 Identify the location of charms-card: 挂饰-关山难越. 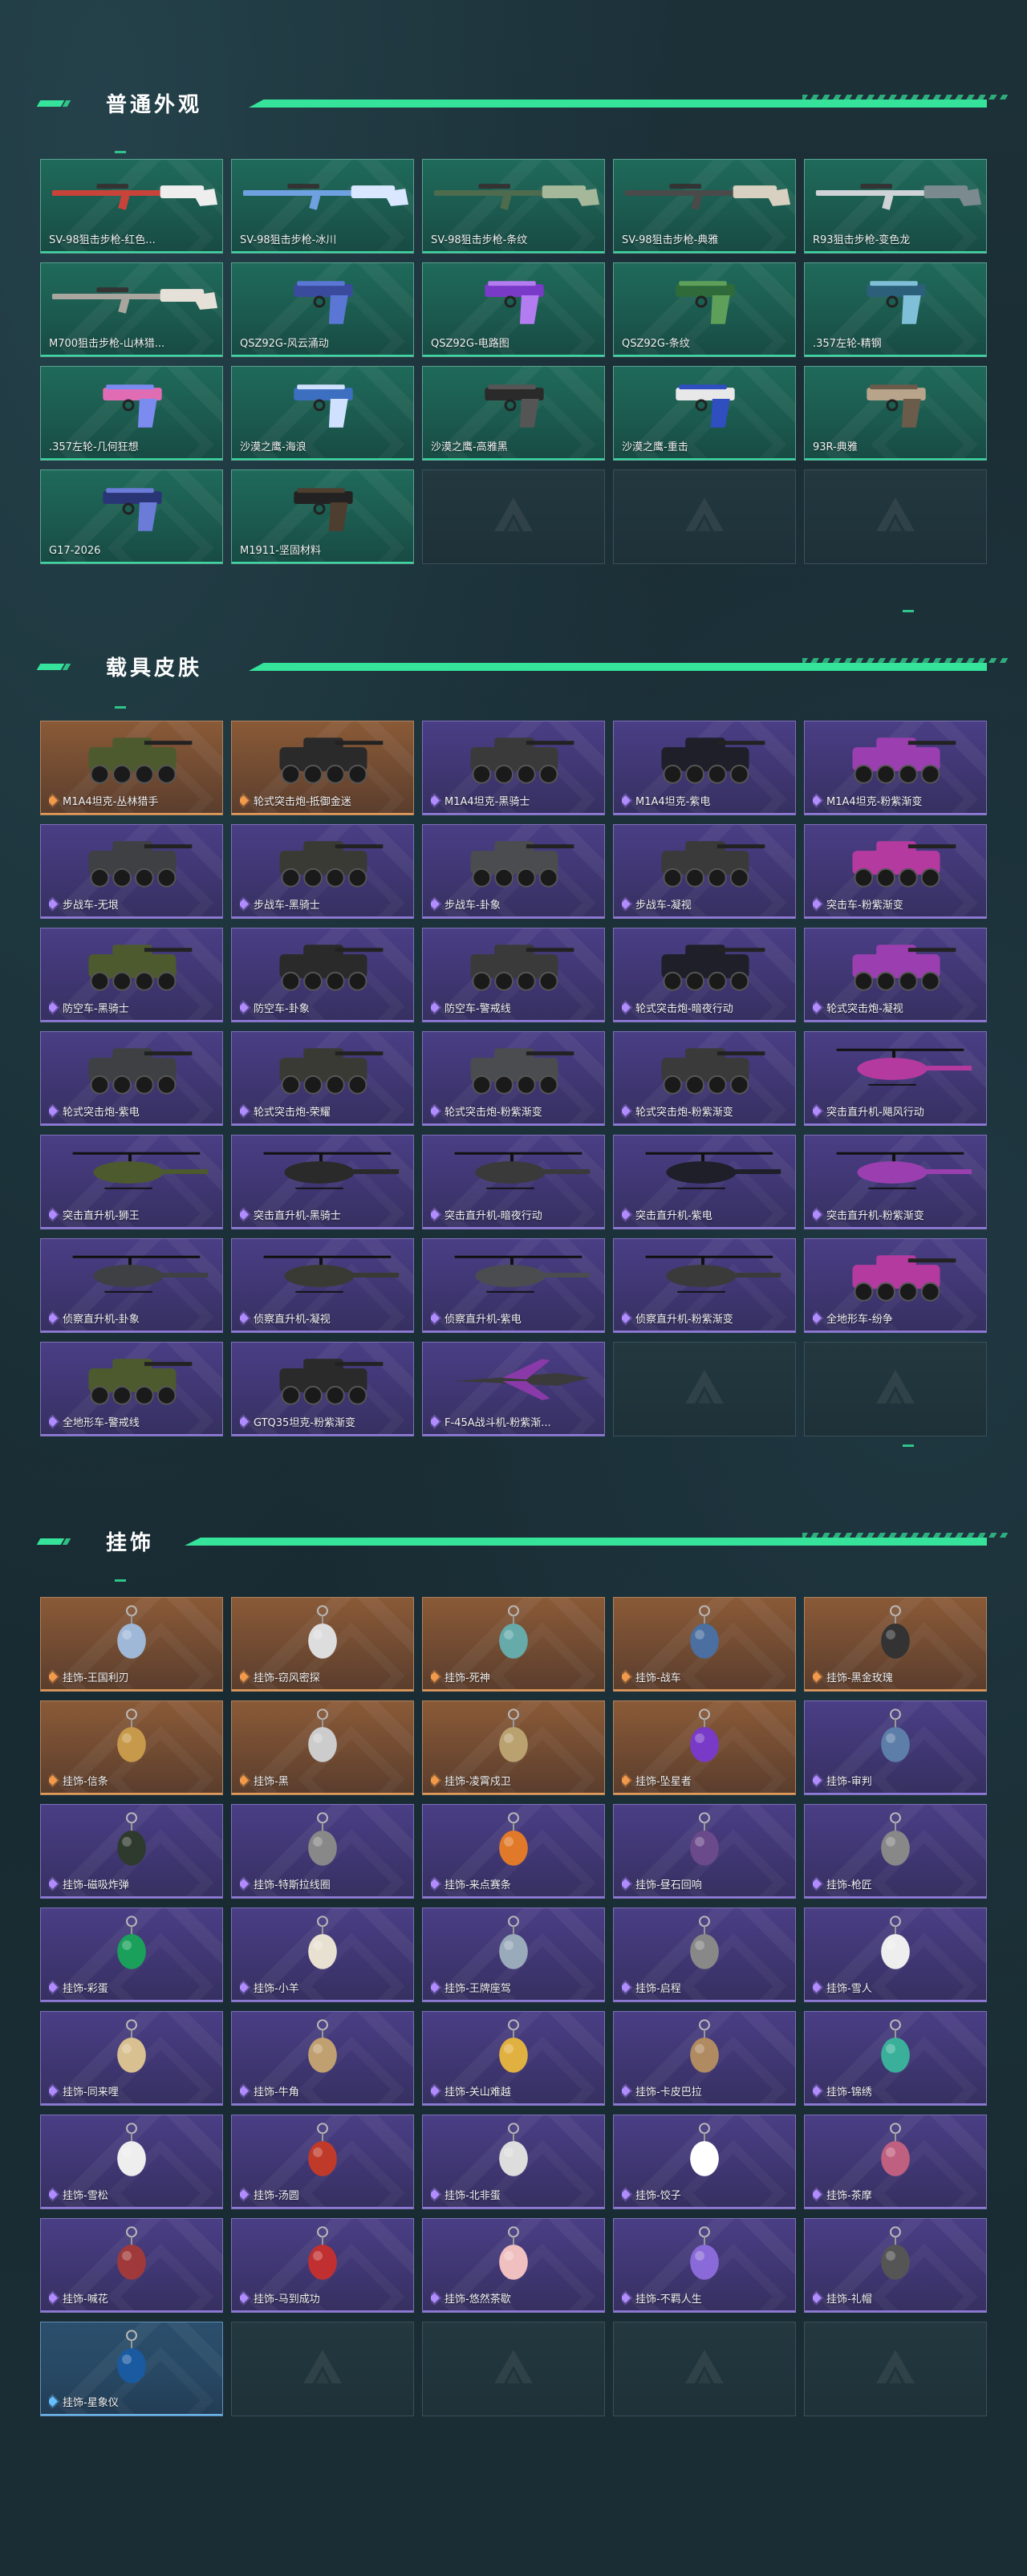
(513, 2059).